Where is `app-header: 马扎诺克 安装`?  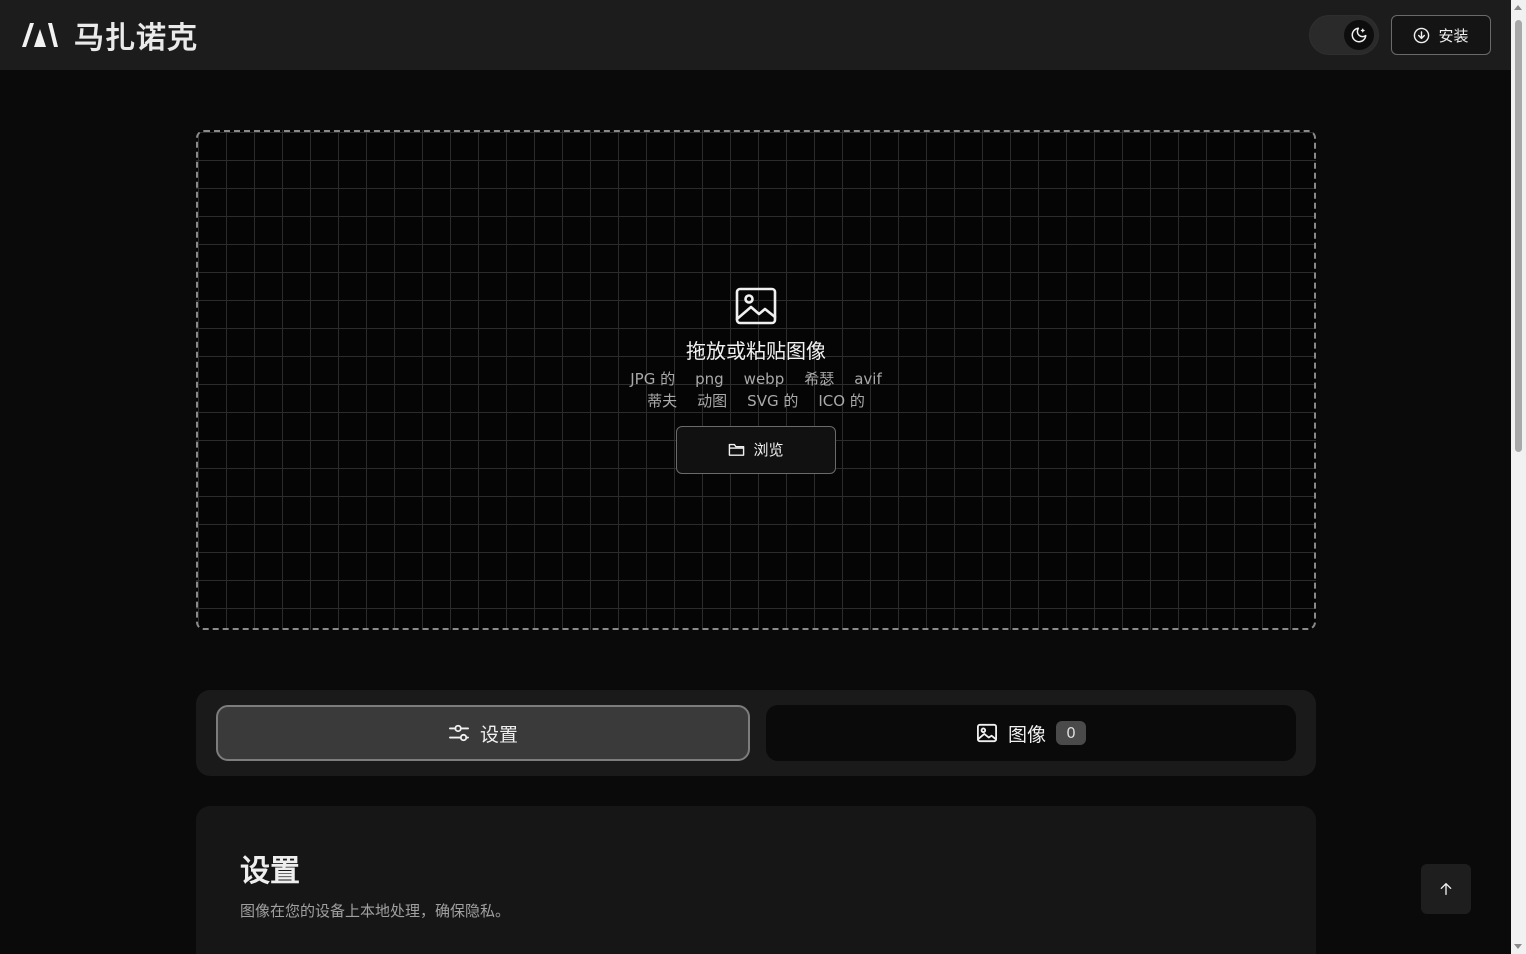 app-header: 马扎诺克 安装 is located at coordinates (755, 35).